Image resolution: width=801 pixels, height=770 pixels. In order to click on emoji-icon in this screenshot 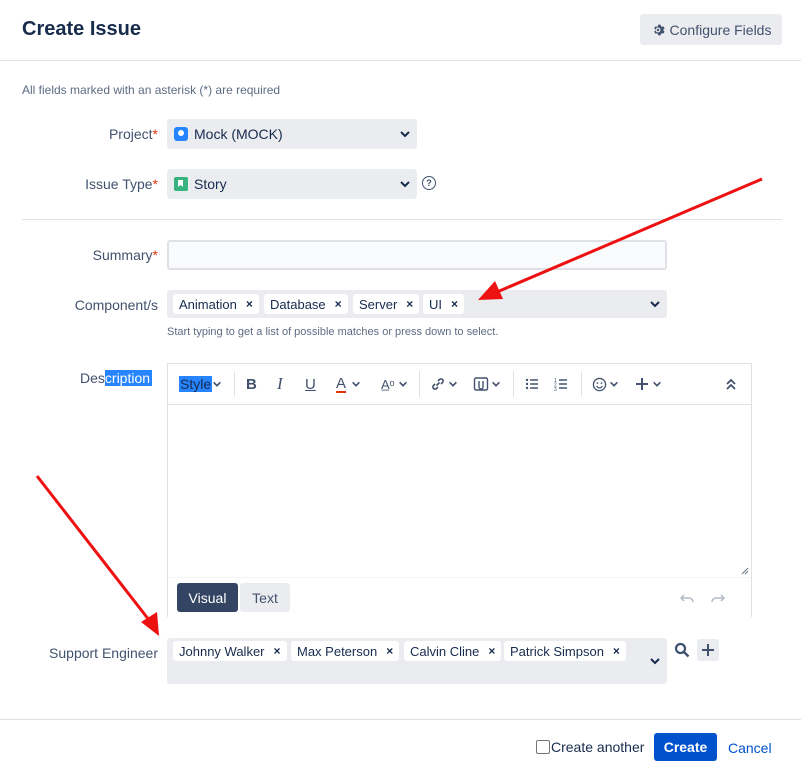, I will do `click(599, 384)`.